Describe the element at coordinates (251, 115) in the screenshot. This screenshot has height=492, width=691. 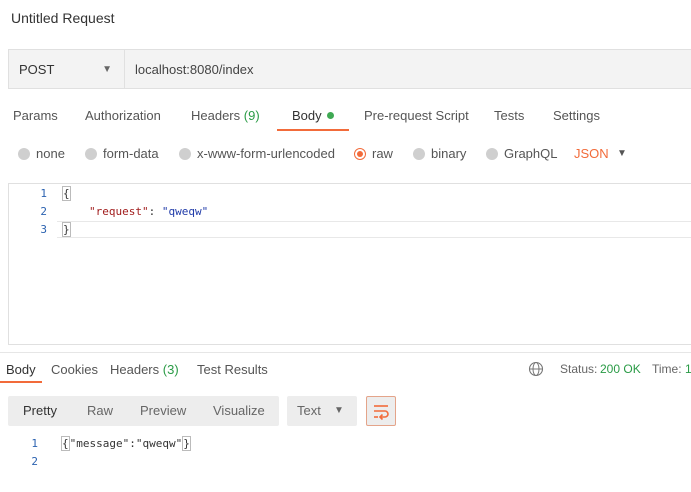
I see `tab-headers-count: (9)` at that location.